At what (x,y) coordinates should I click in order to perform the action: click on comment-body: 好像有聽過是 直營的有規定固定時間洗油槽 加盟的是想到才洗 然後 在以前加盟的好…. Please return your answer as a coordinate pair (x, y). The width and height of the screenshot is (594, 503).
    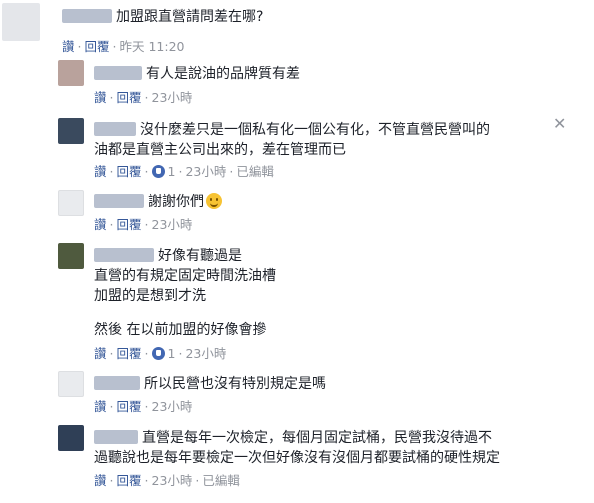
    Looking at the image, I should click on (185, 293).